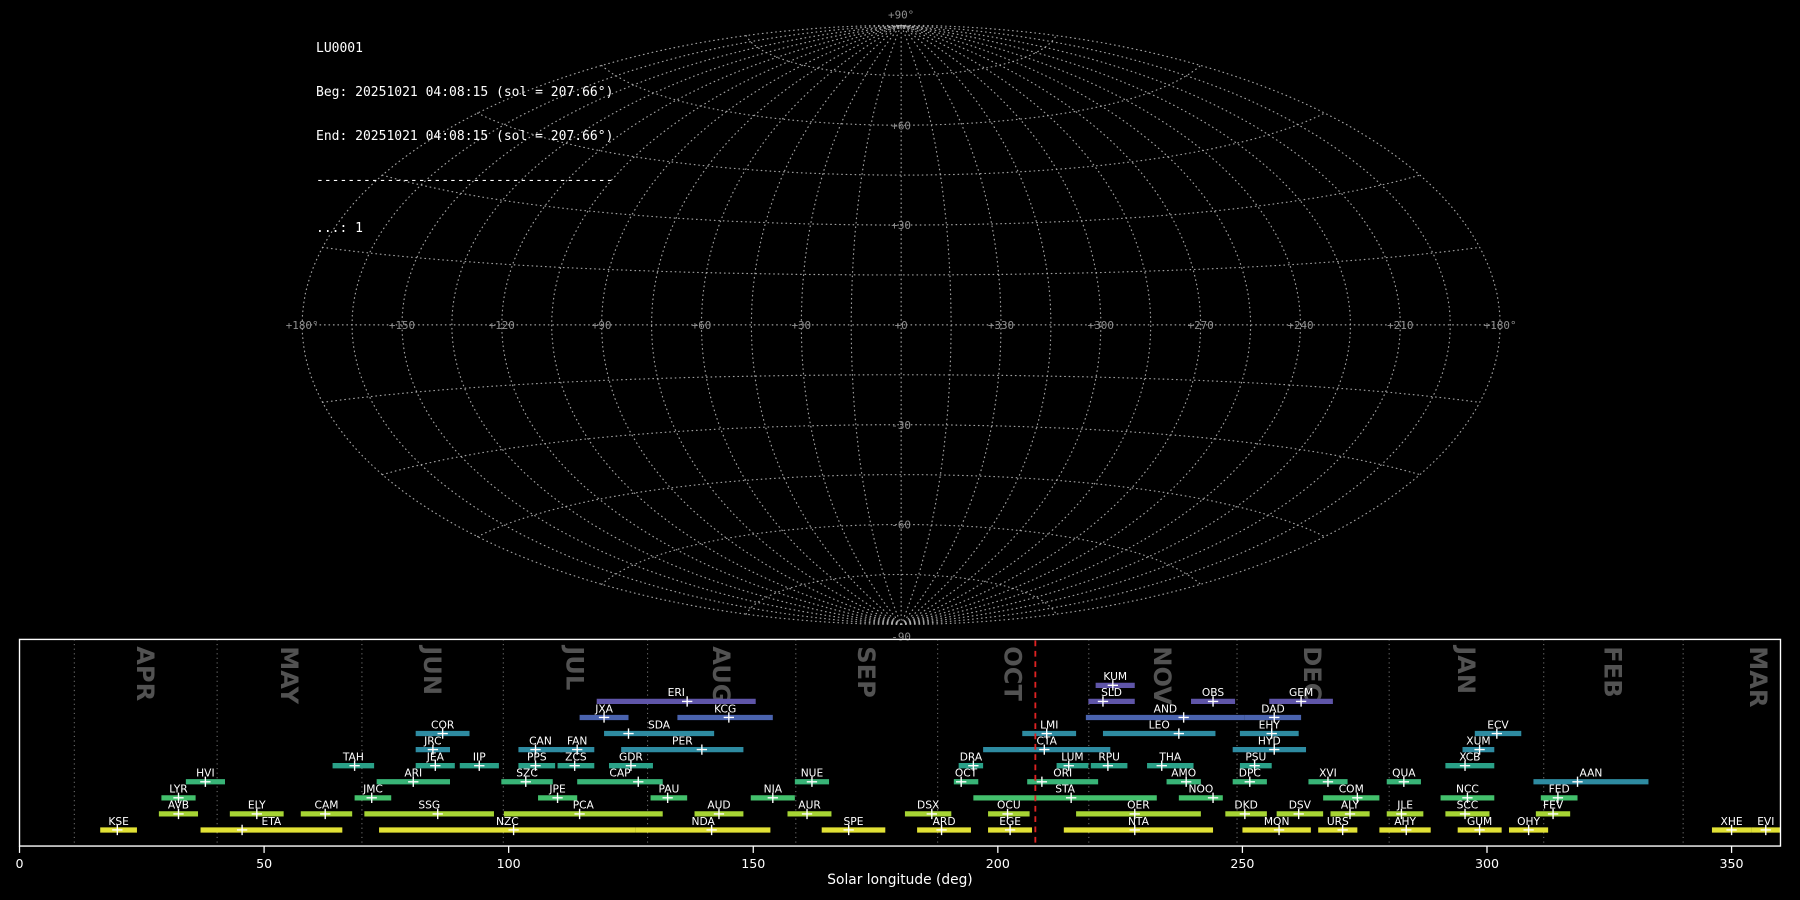 This screenshot has width=1800, height=900. Describe the element at coordinates (809, 805) in the screenshot. I see `shower-label-AUR: AUR` at that location.